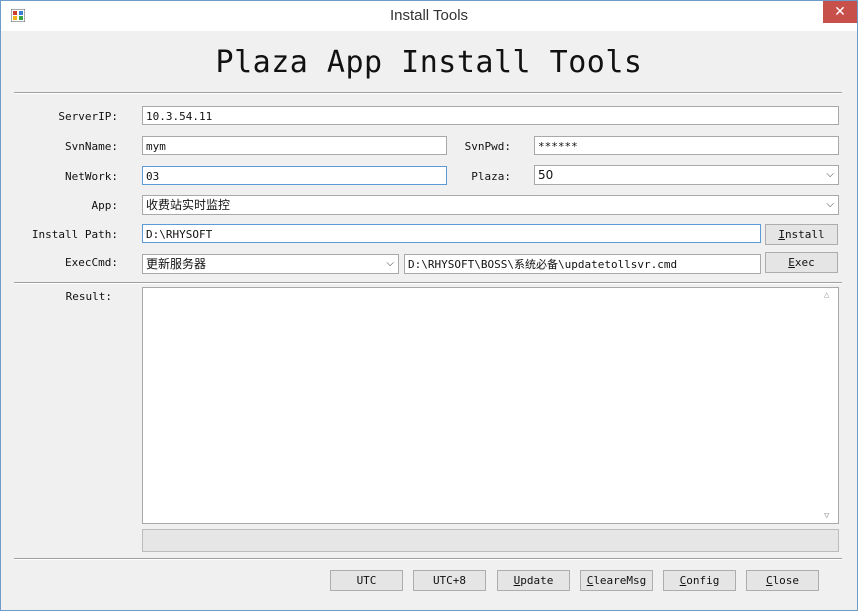  Describe the element at coordinates (791, 262) in the screenshot. I see `exec-button-mnemonic: E` at that location.